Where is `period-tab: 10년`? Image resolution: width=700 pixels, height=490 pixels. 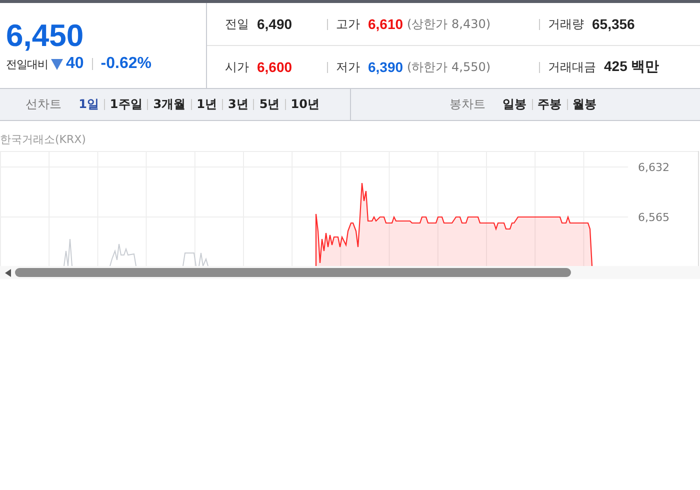 period-tab: 10년 is located at coordinates (305, 104).